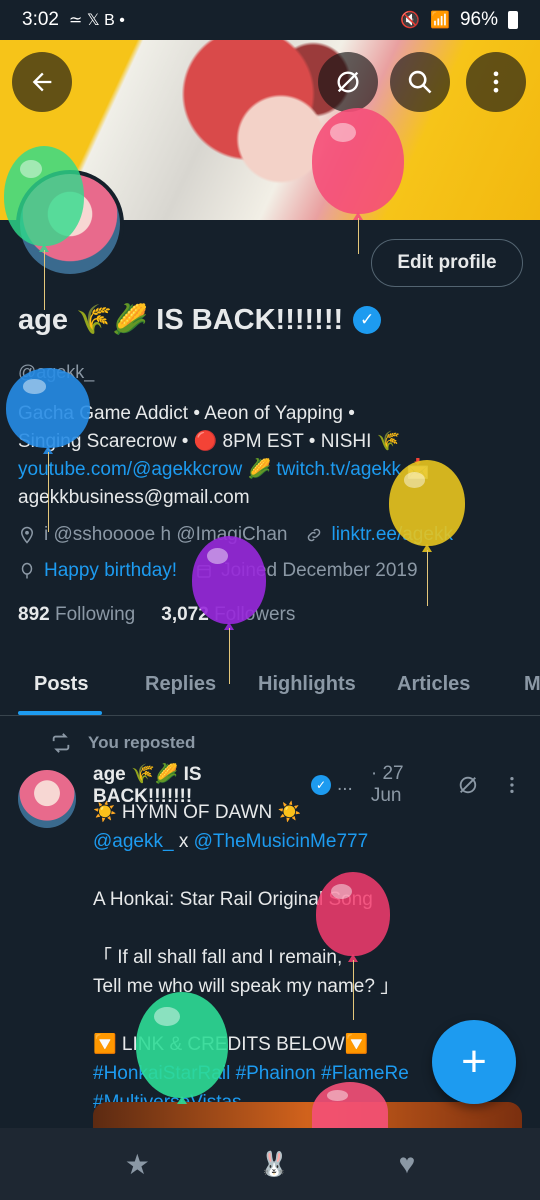 Image resolution: width=540 pixels, height=1200 pixels. Describe the element at coordinates (27, 570) in the screenshot. I see `balloon-icon` at that location.